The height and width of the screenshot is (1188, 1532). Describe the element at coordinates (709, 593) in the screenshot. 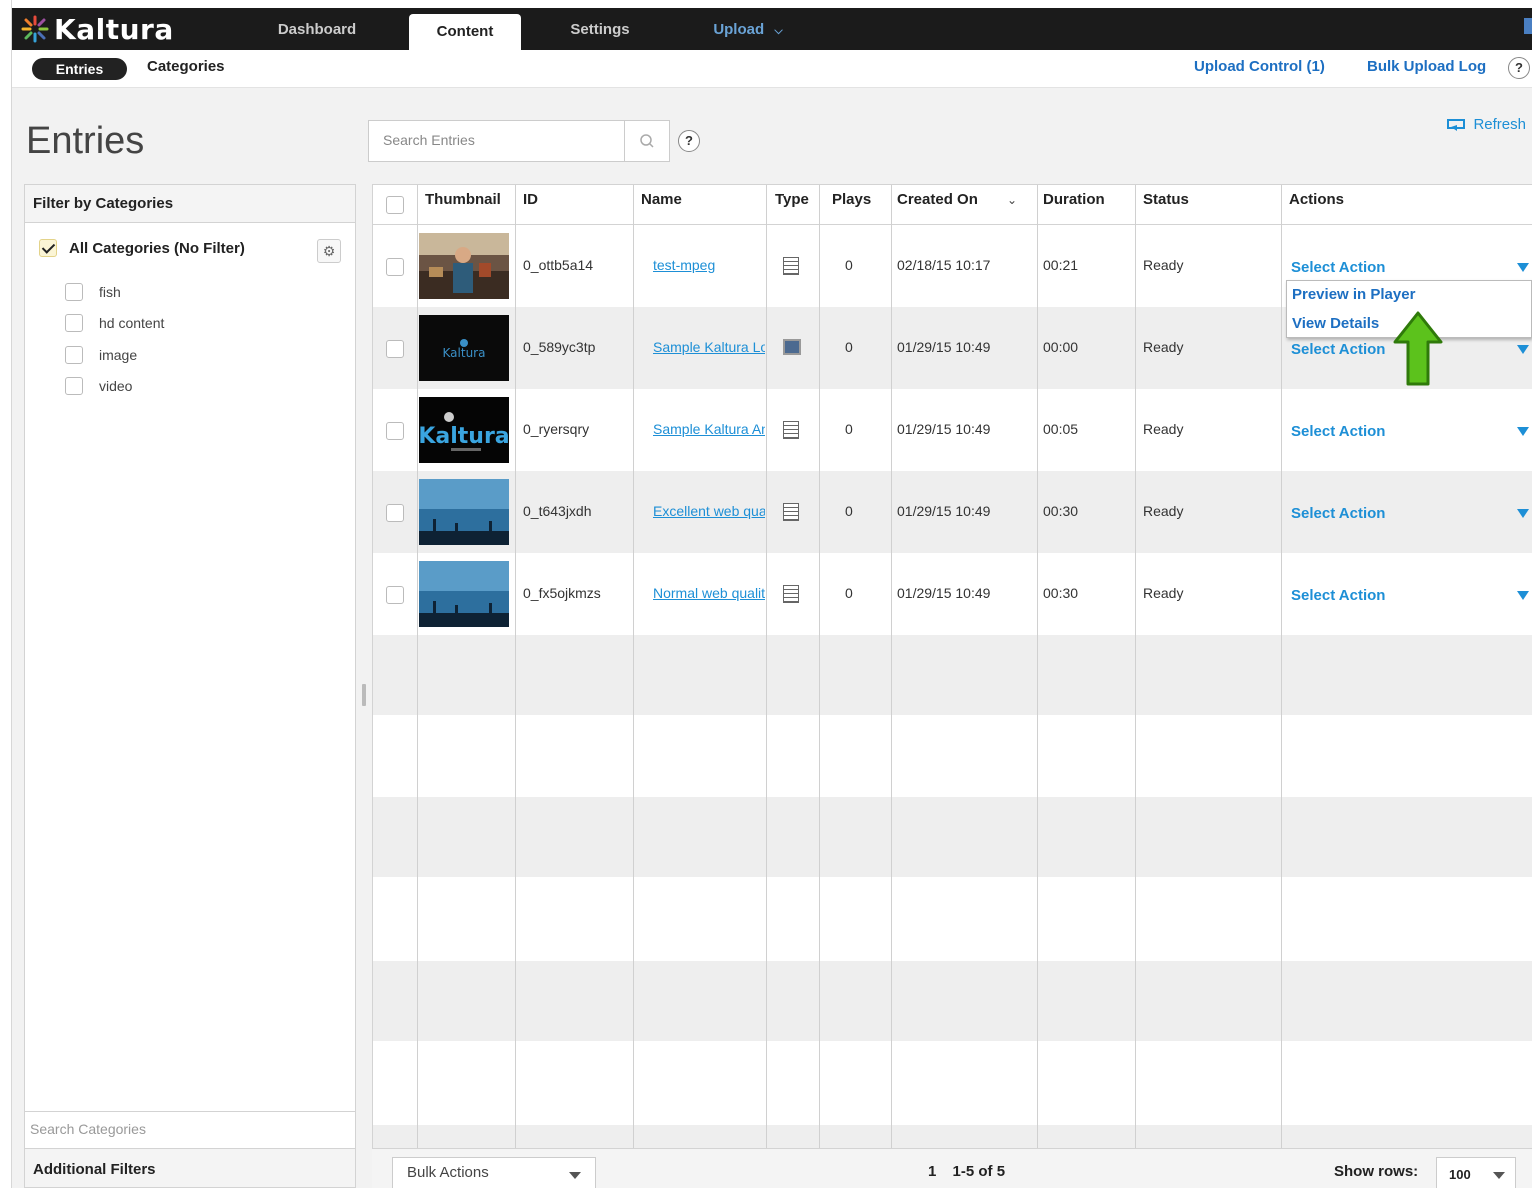

I see `entry-name-link: Normal web quality` at that location.